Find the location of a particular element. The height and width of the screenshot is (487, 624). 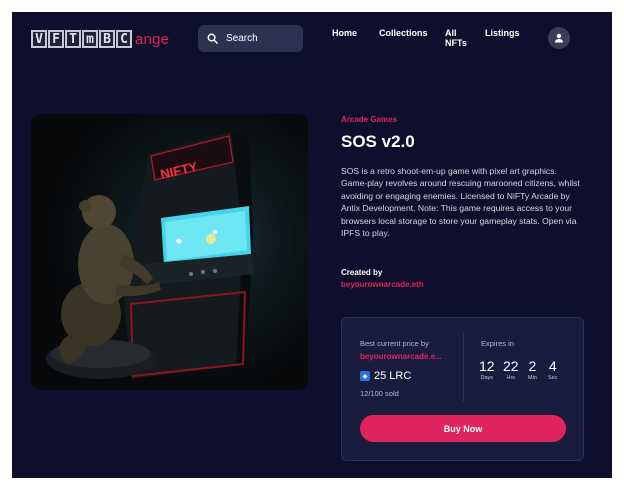

account-button is located at coordinates (559, 38).